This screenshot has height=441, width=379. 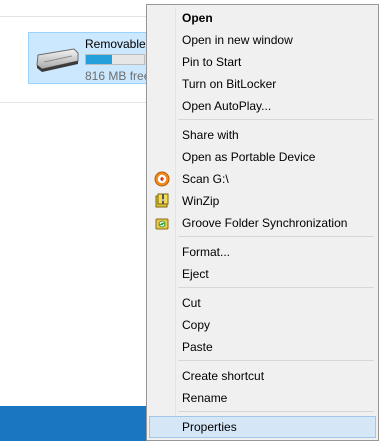 What do you see at coordinates (197, 347) in the screenshot?
I see `menu-item-label: Paste` at bounding box center [197, 347].